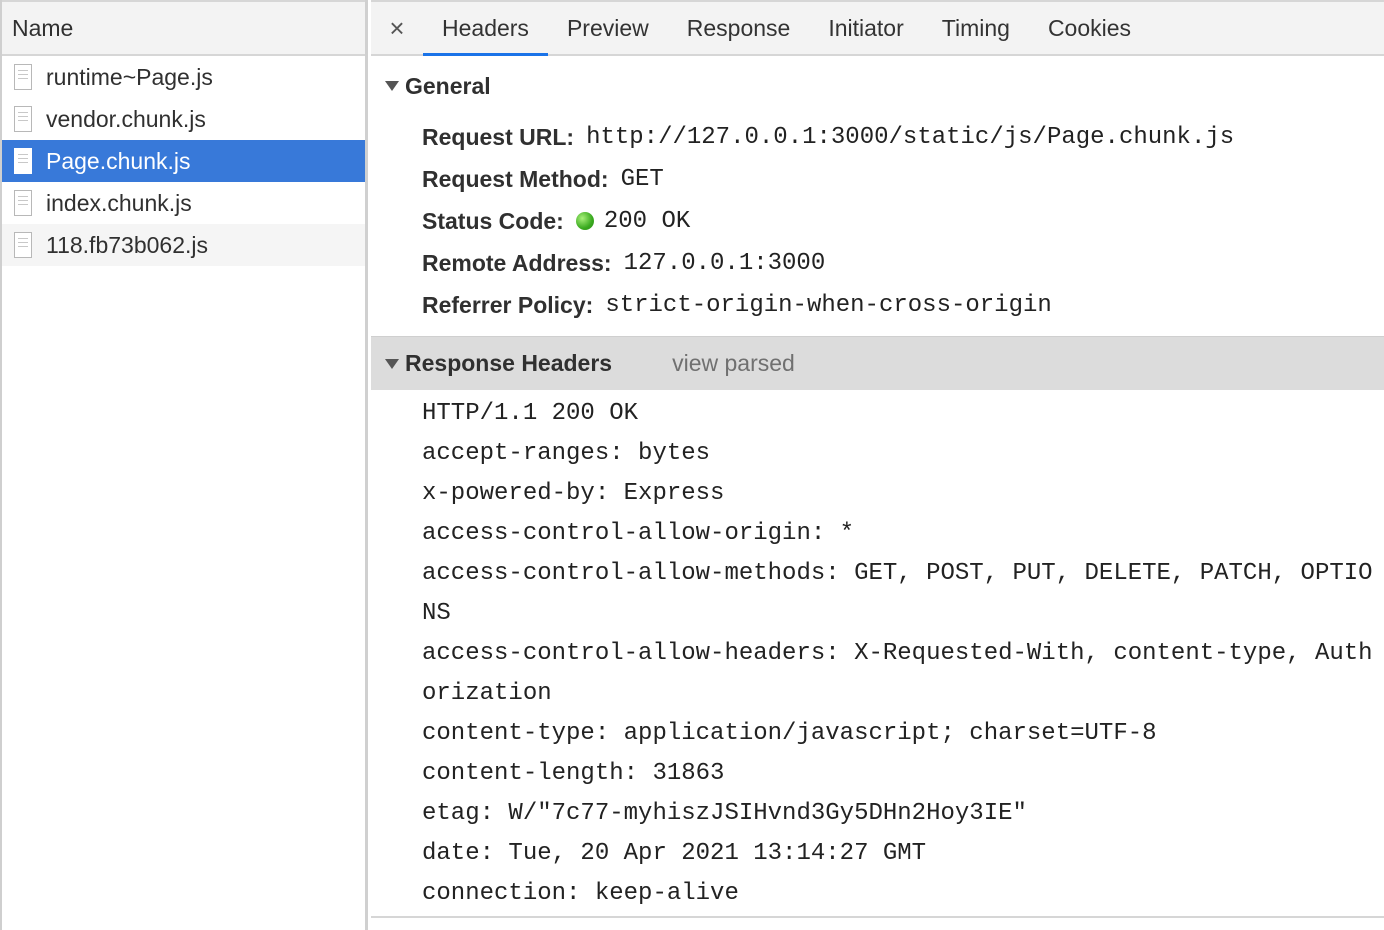 This screenshot has height=930, width=1384. What do you see at coordinates (608, 28) in the screenshot?
I see `tab-preview: Preview` at bounding box center [608, 28].